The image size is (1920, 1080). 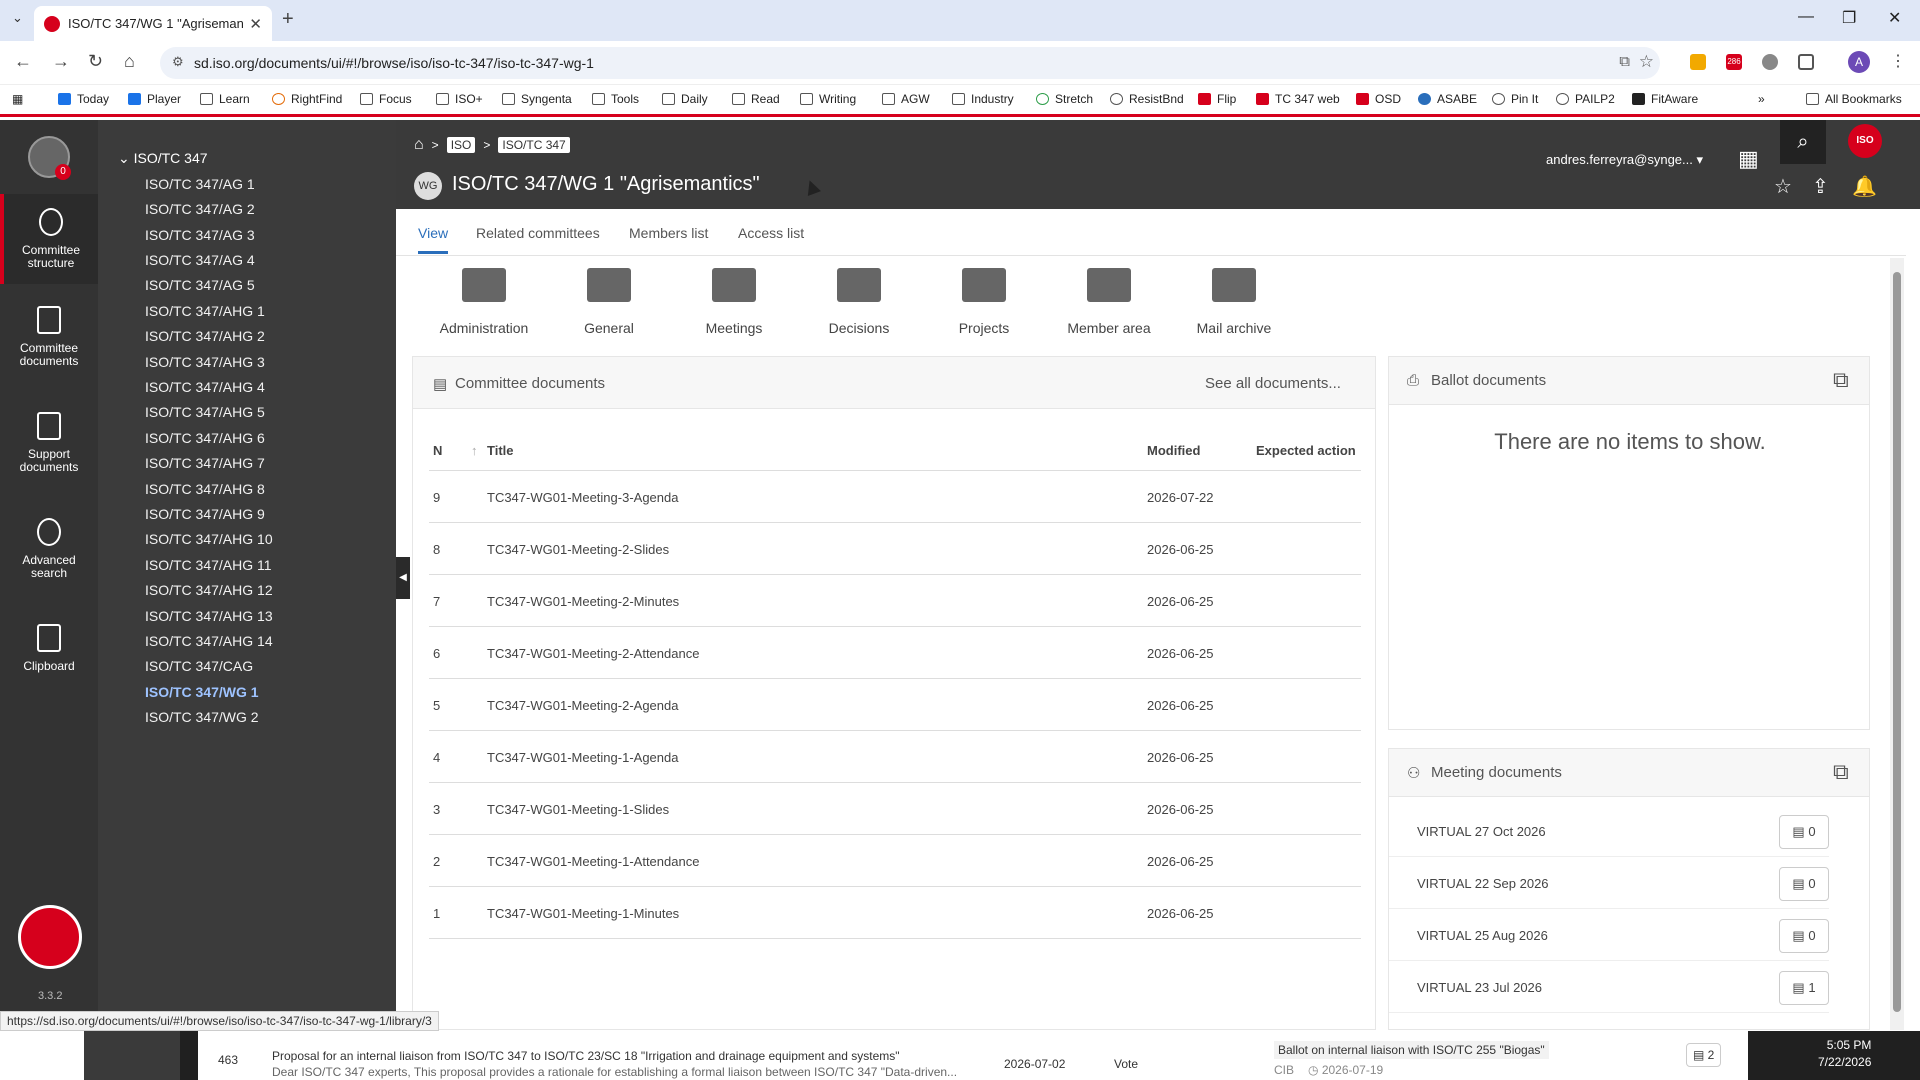 What do you see at coordinates (205, 412) in the screenshot?
I see `tree-item: ISO/TC 347/AHG 5` at bounding box center [205, 412].